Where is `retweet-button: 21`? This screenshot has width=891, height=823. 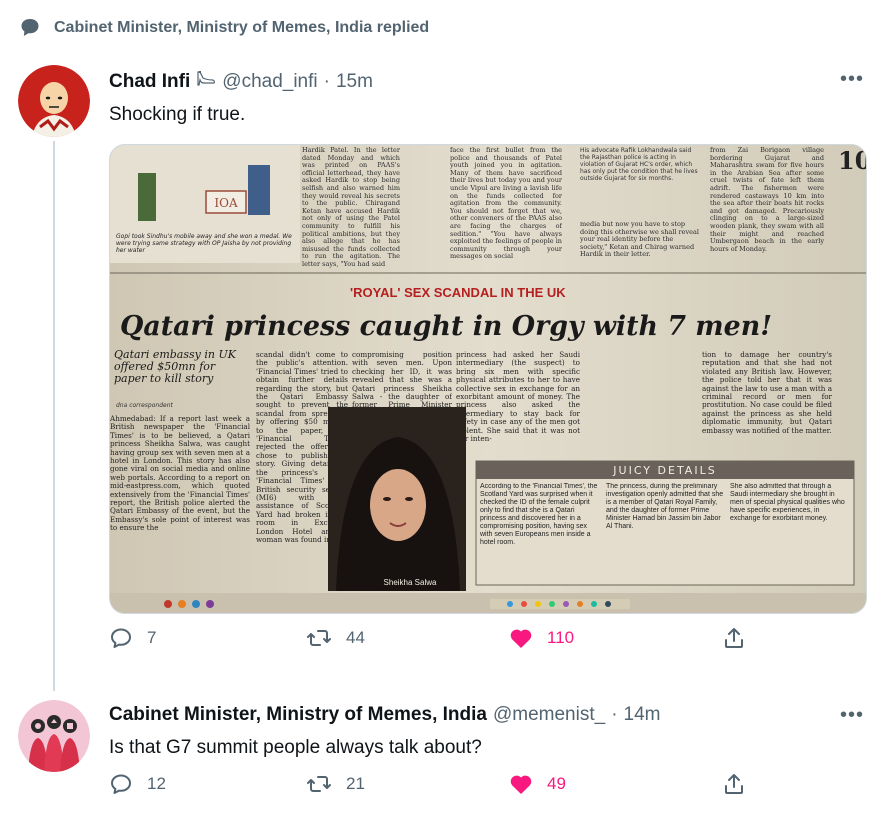
retweet-button: 21 is located at coordinates (335, 784).